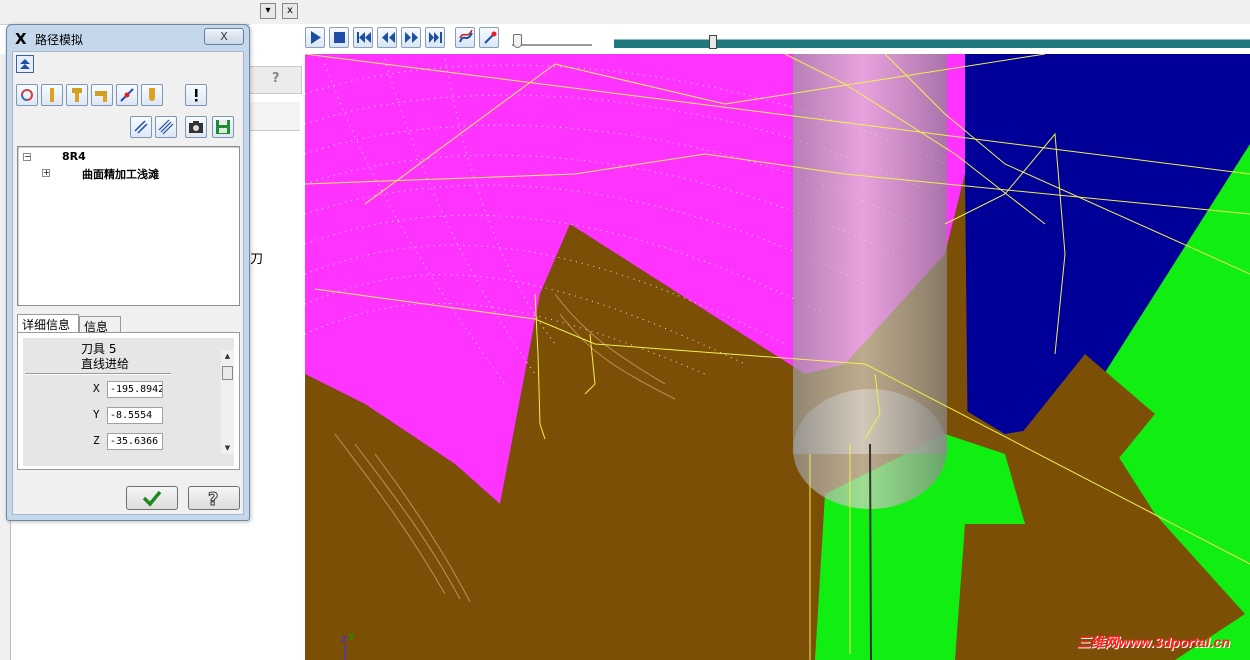 The image size is (1250, 660). I want to click on brown-block-bottom, so click(1010, 592).